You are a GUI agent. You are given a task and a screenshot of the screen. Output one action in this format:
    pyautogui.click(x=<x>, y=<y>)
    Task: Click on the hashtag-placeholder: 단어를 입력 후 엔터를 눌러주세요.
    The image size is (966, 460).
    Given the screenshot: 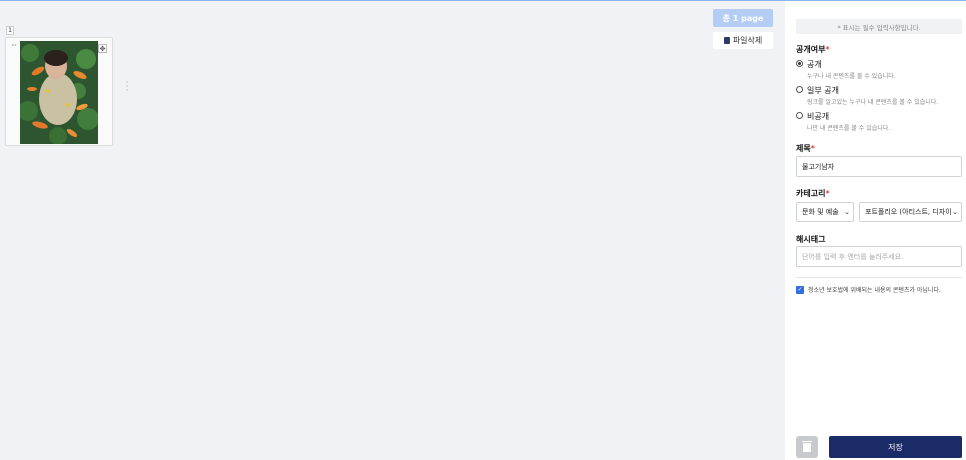 What is the action you would take?
    pyautogui.click(x=853, y=256)
    